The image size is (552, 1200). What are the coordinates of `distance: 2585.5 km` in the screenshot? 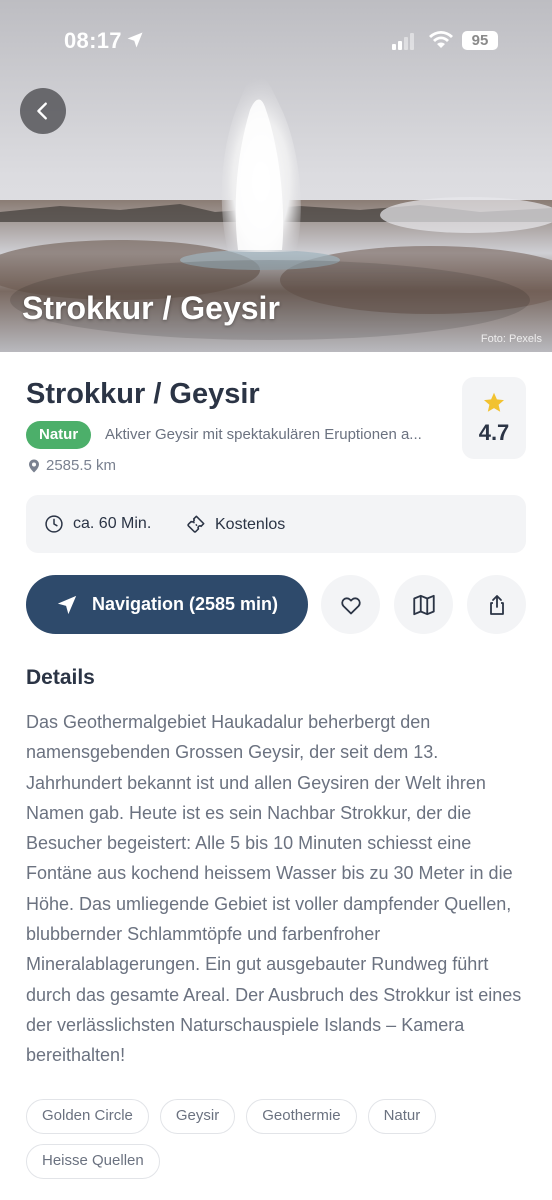 It's located at (72, 465).